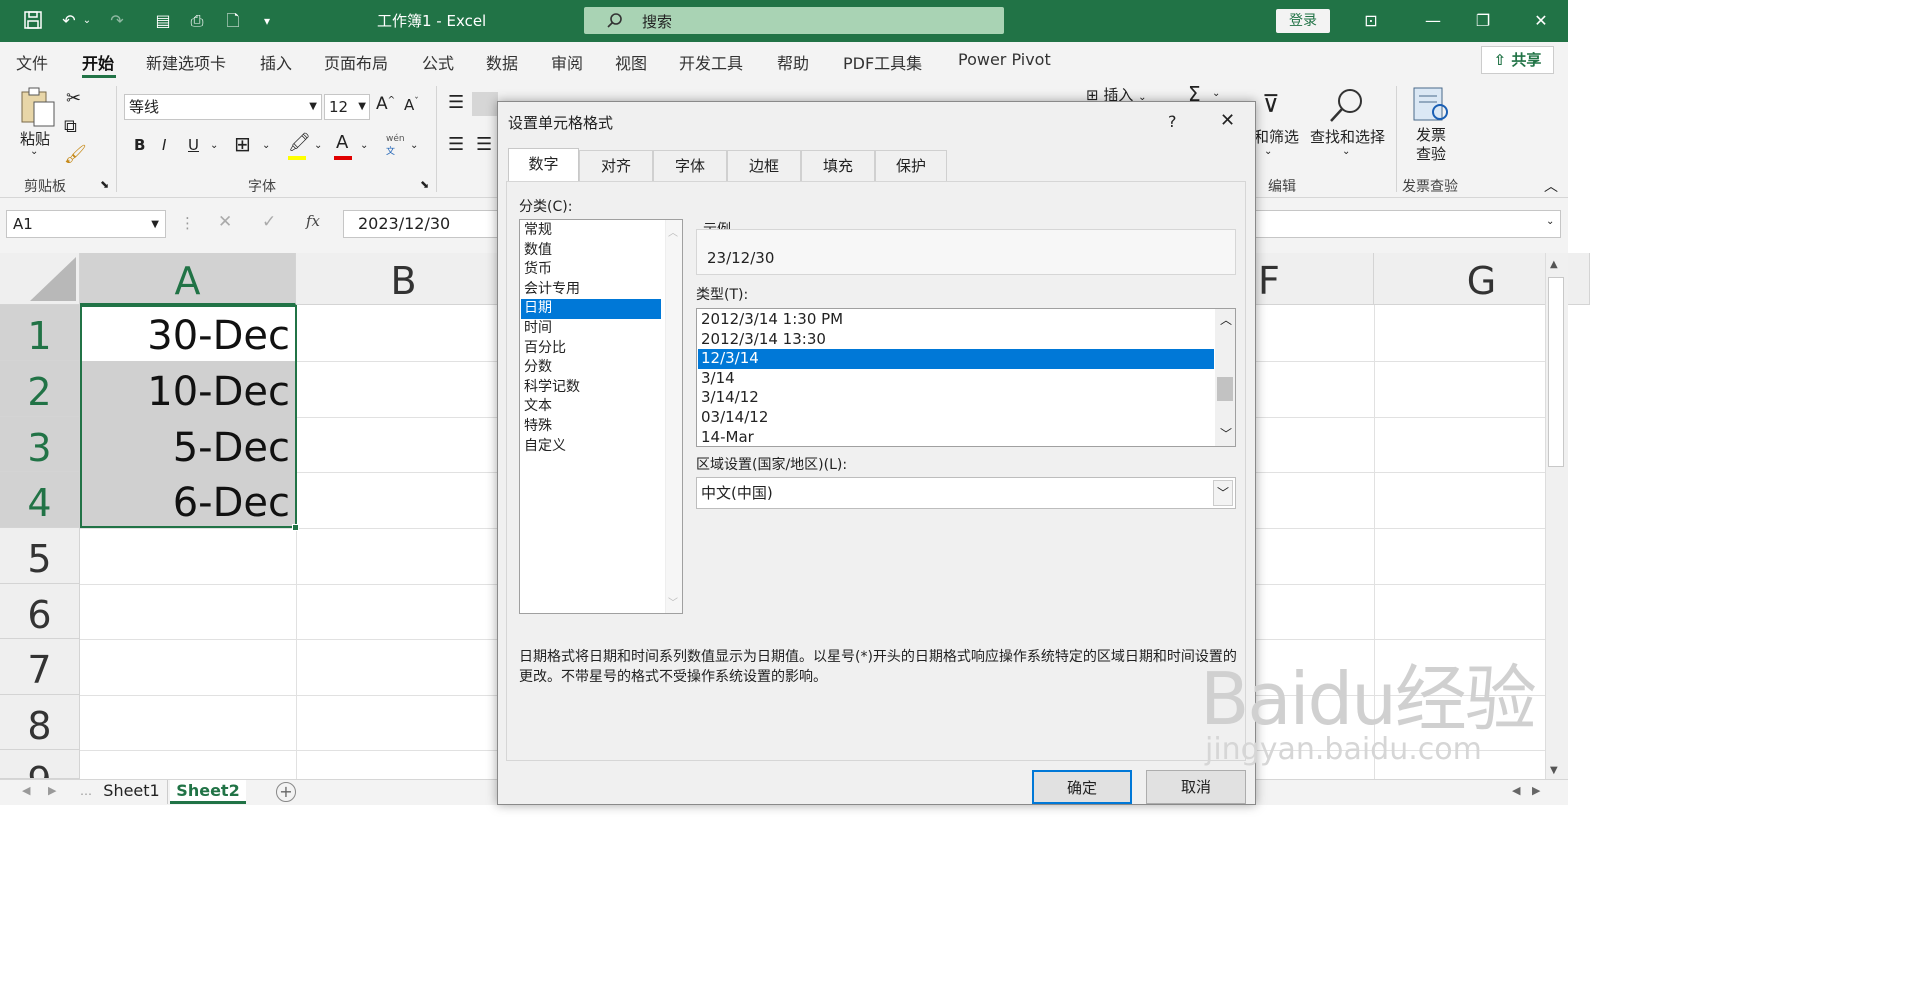 The width and height of the screenshot is (1920, 986). What do you see at coordinates (956, 418) in the screenshot?
I see `type-item: 03/14/12` at bounding box center [956, 418].